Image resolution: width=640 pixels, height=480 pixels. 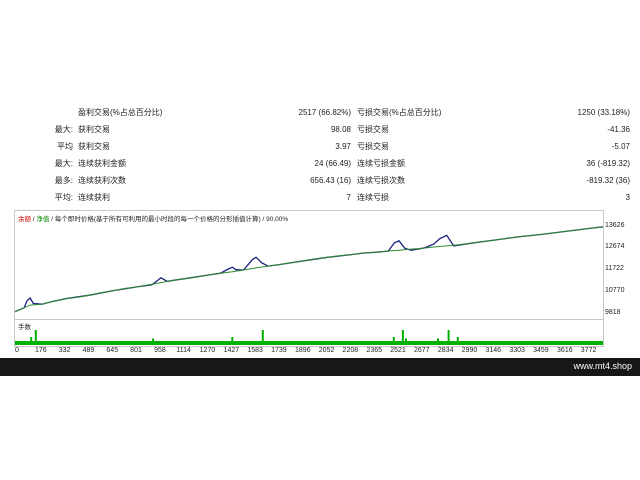 I want to click on x-tick-label: 3772, so click(x=588, y=350).